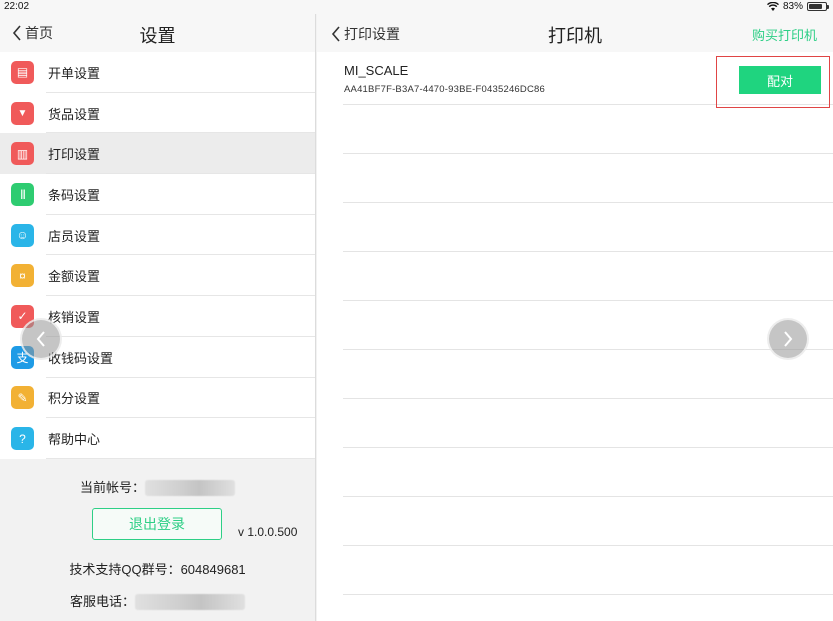 The height and width of the screenshot is (621, 833). What do you see at coordinates (157, 398) in the screenshot?
I see `menu-item: ✎ 积分设置` at bounding box center [157, 398].